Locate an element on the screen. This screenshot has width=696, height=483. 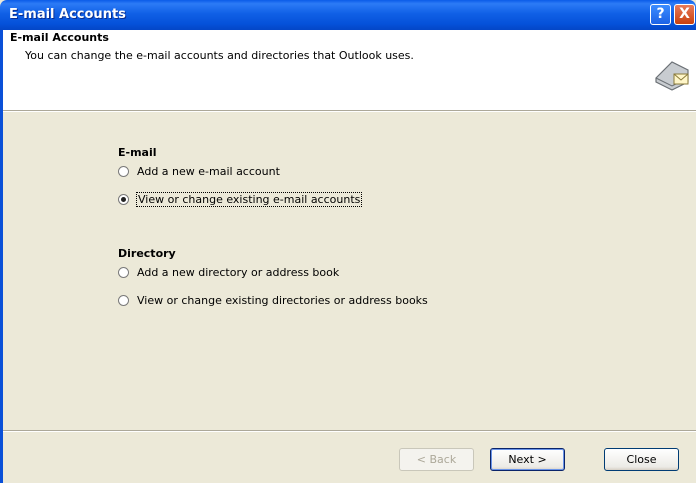
radio-label: Add a new directory or address book is located at coordinates (238, 272).